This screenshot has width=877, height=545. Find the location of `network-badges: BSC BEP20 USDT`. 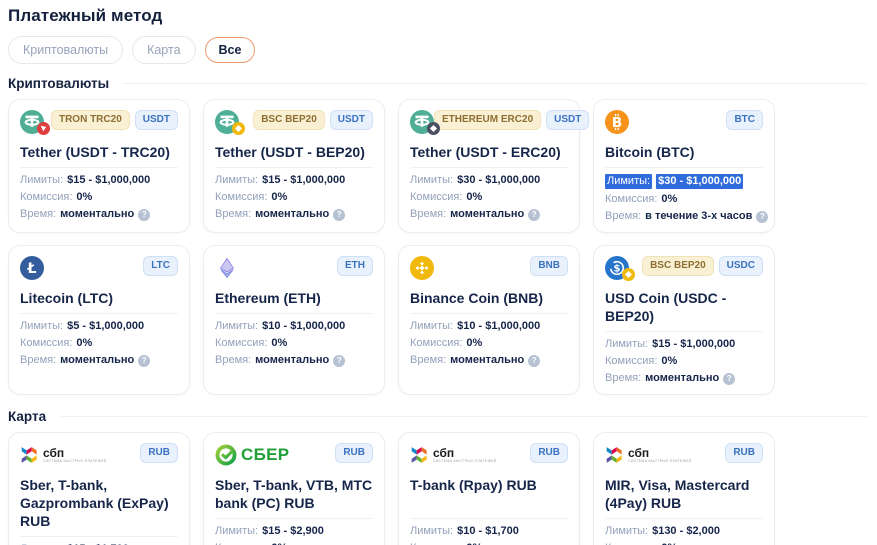

network-badges: BSC BEP20 USDT is located at coordinates (313, 120).